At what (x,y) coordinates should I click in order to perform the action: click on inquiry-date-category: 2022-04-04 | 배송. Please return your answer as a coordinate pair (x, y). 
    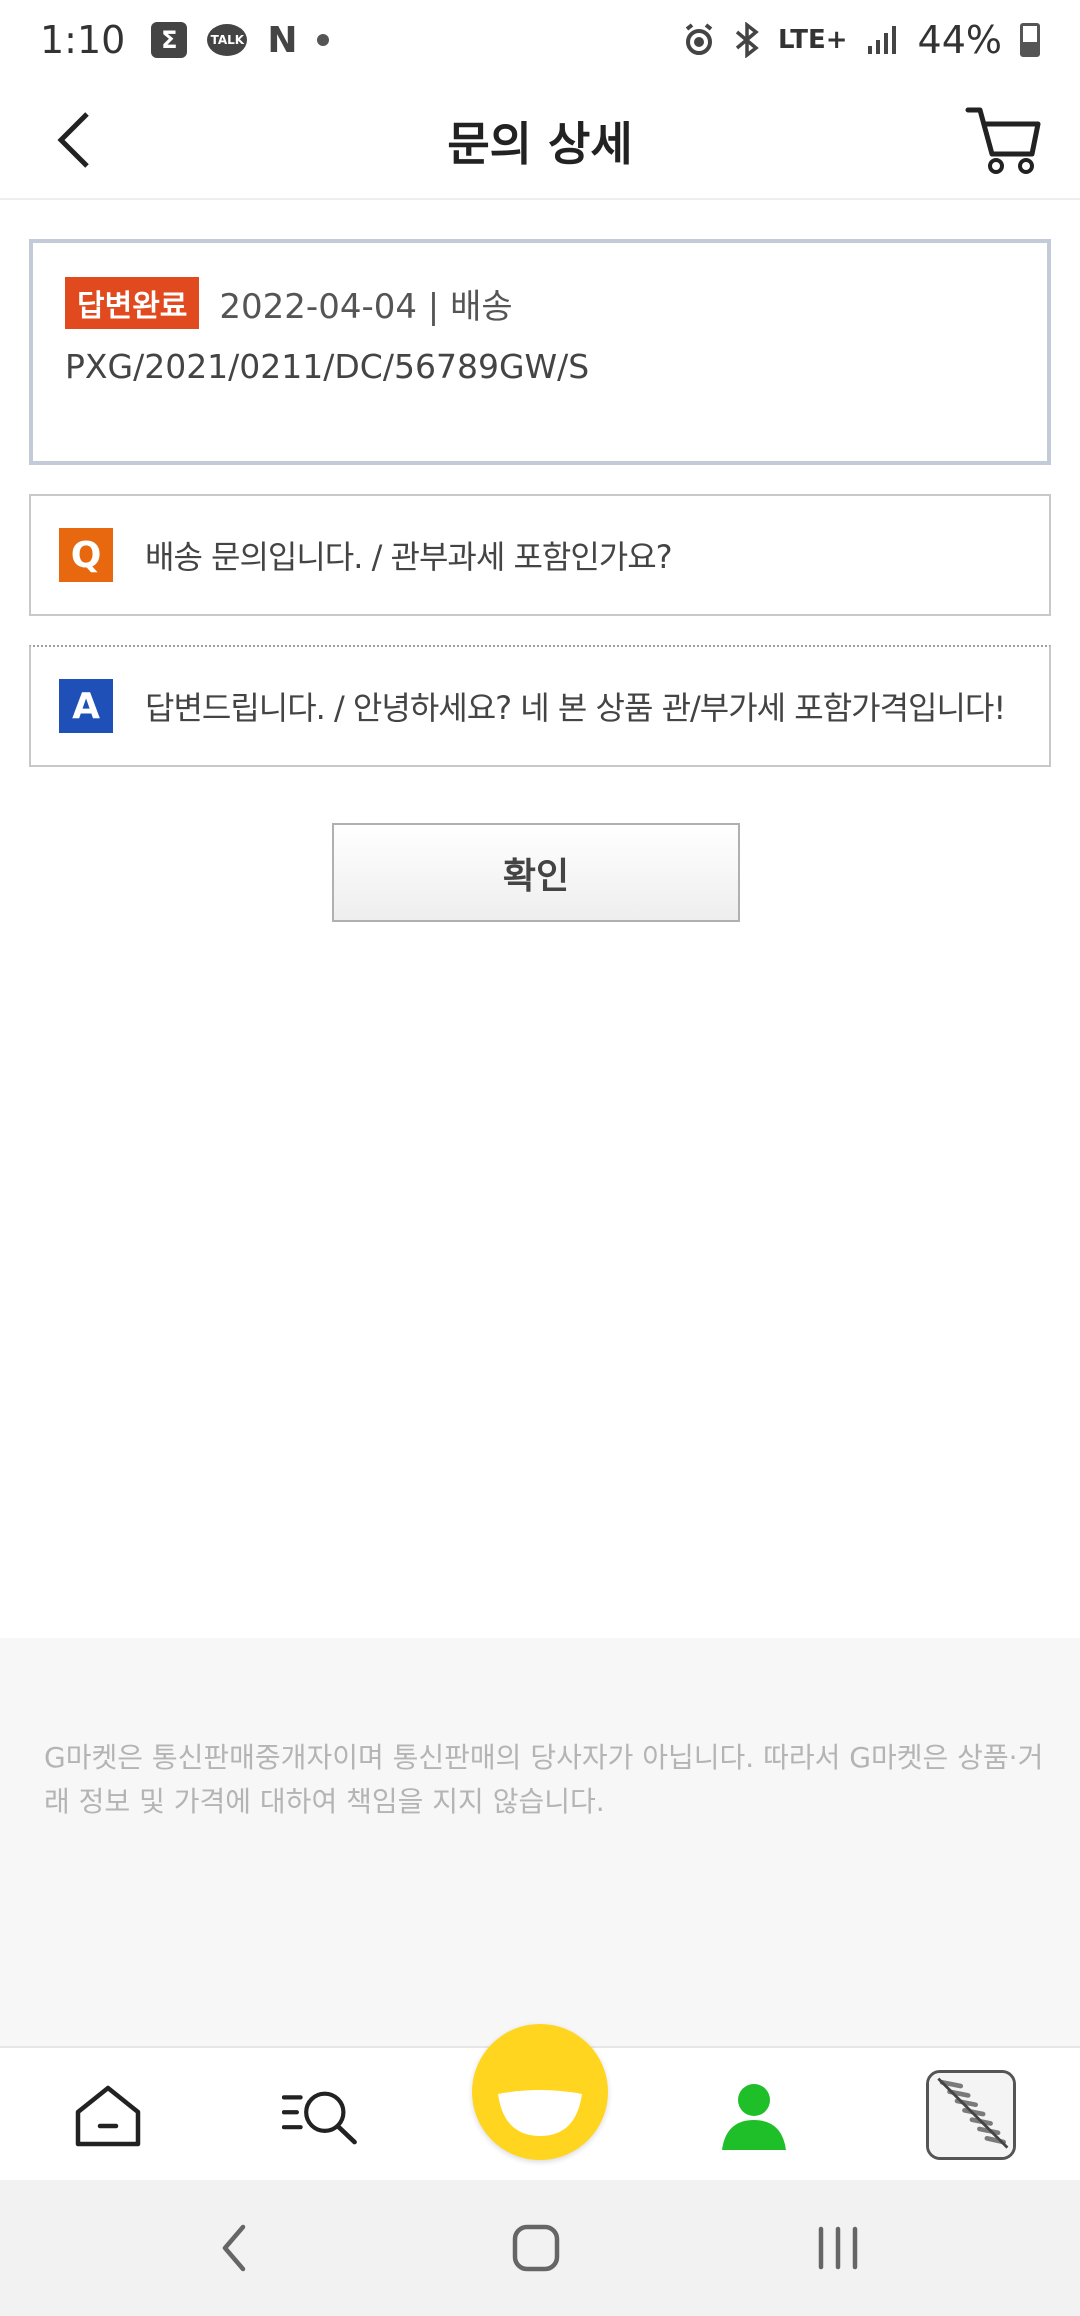
    Looking at the image, I should click on (366, 306).